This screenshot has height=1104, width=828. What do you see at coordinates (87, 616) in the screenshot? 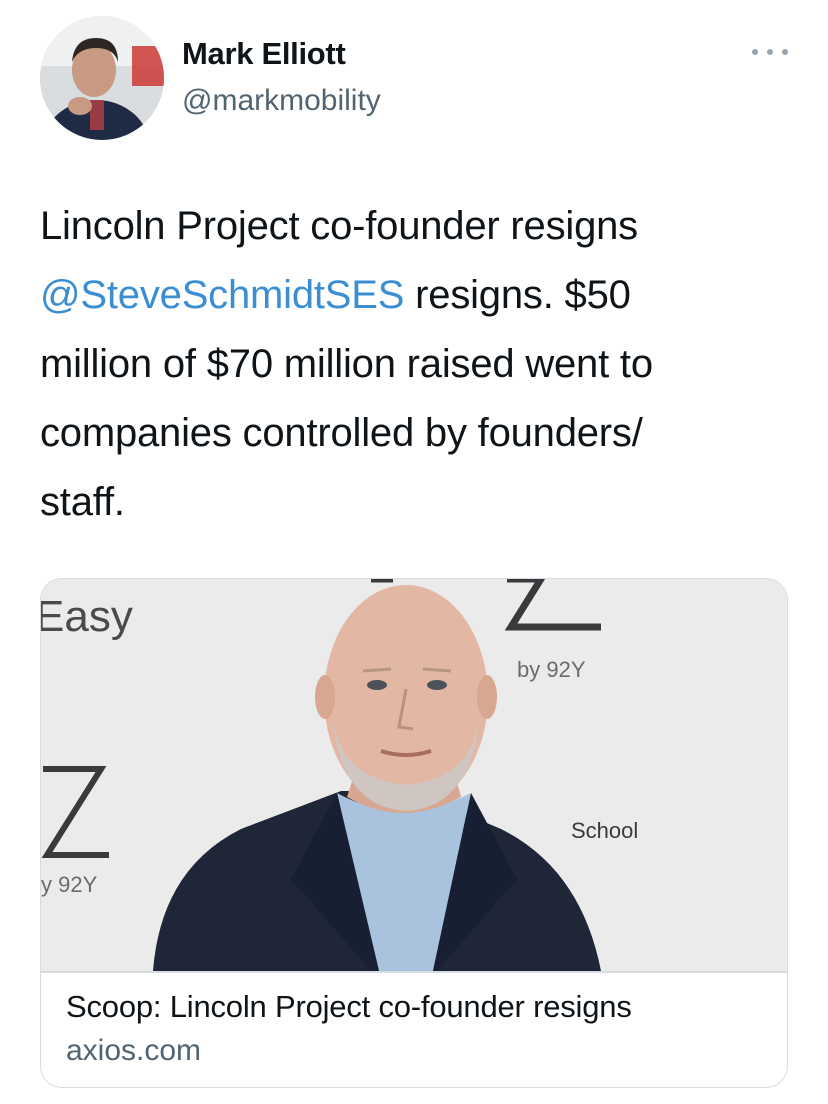
I see `backdrop-easy: Easy` at bounding box center [87, 616].